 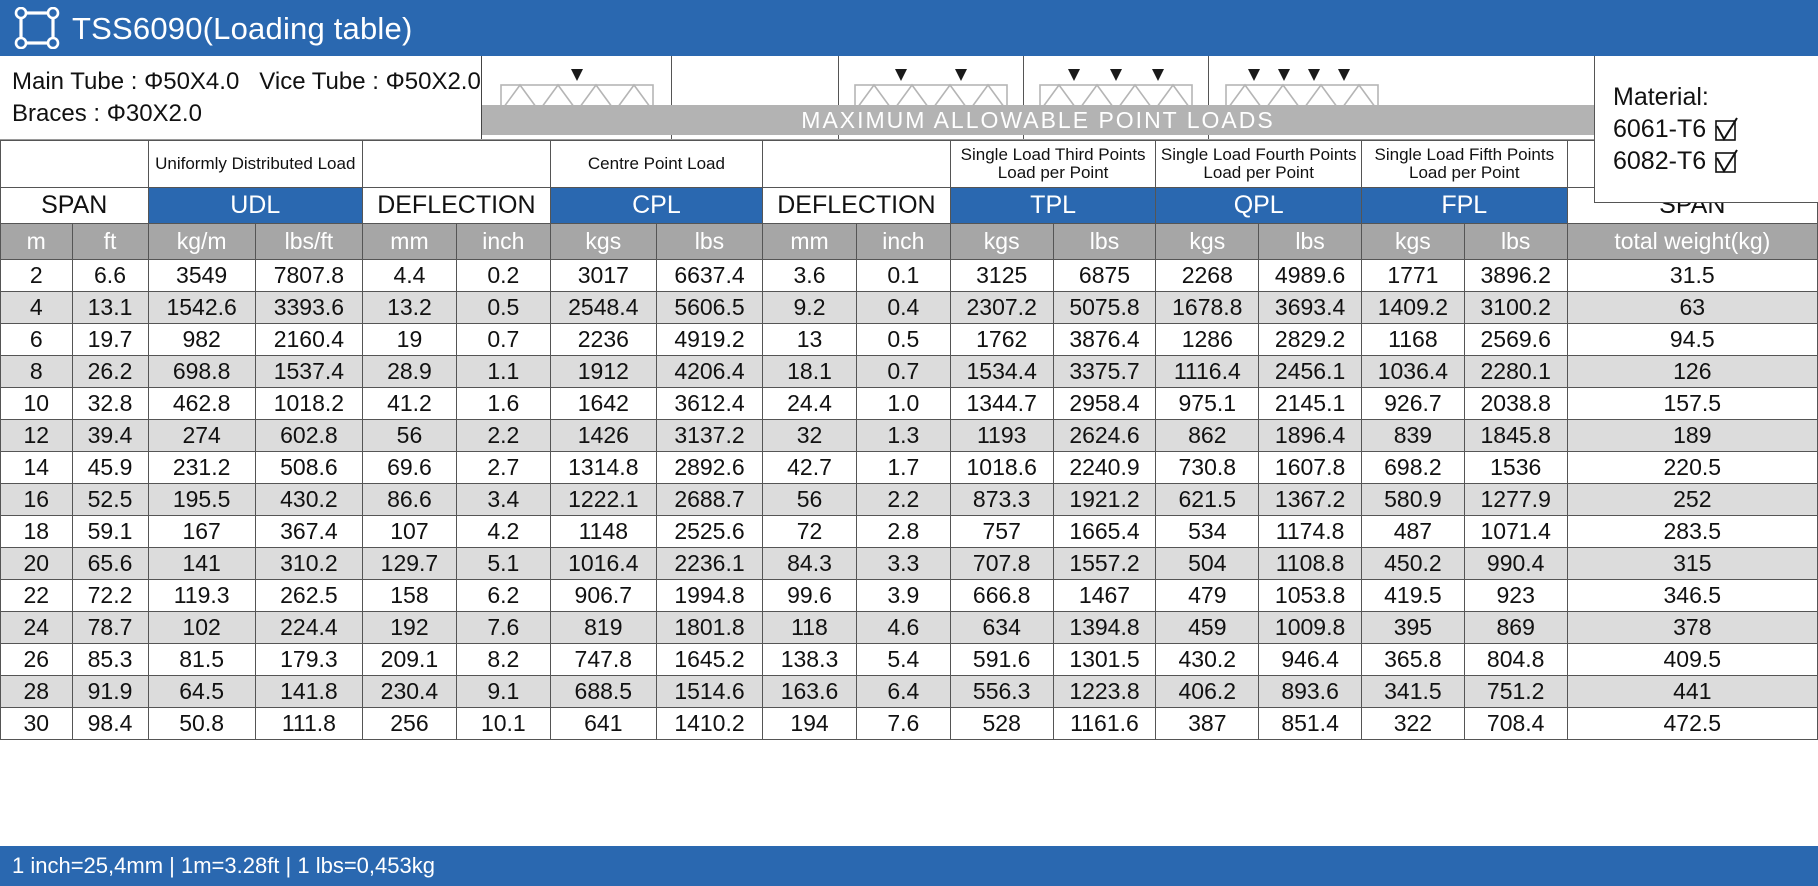 I want to click on table-cell: 224.4, so click(x=309, y=627).